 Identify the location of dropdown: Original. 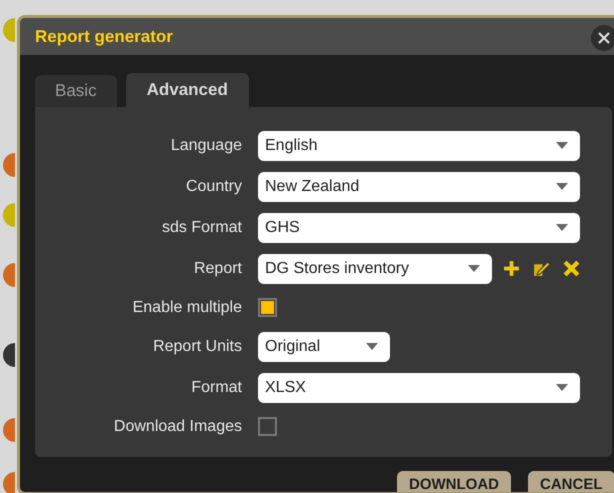
(324, 347).